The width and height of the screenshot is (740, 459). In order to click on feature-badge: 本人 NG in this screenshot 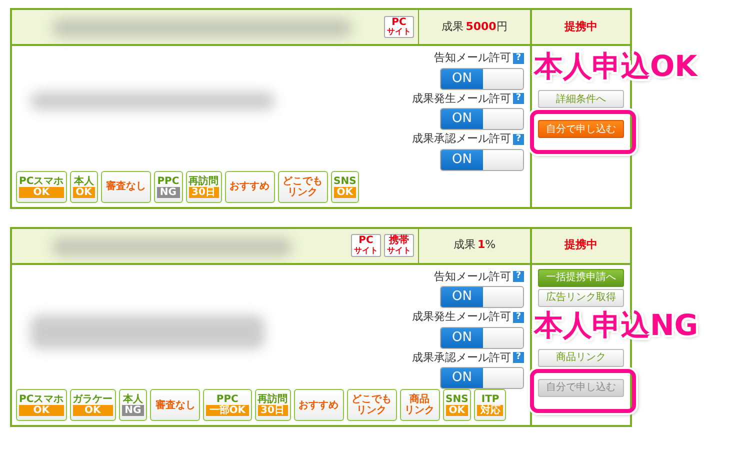, I will do `click(133, 405)`.